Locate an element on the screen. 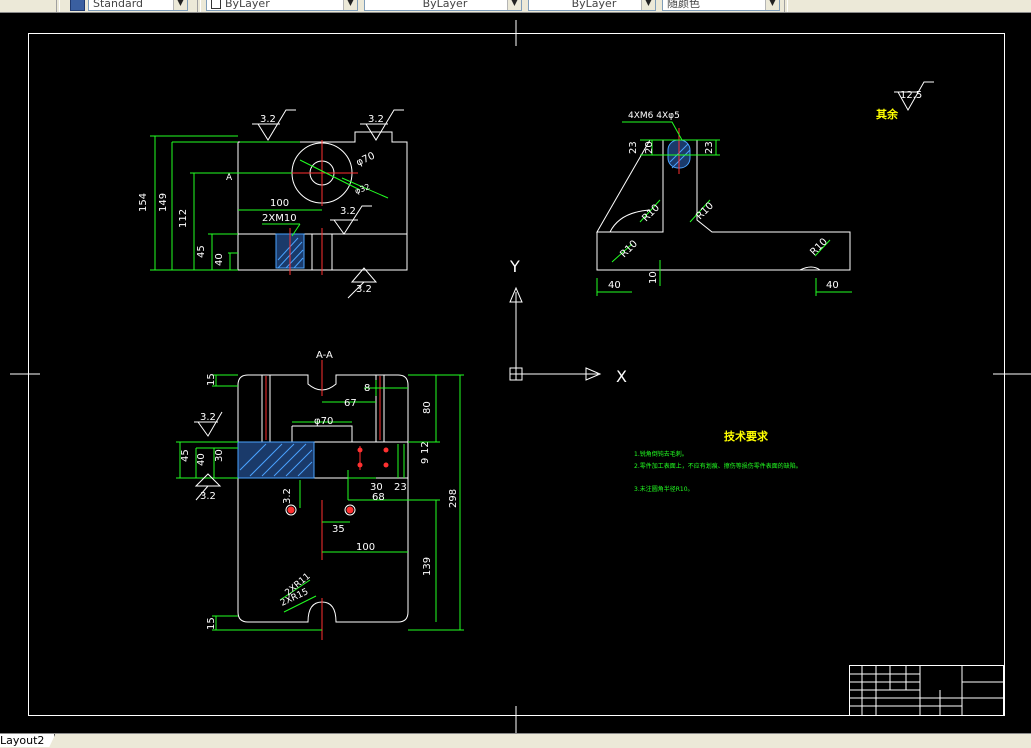 The image size is (1031, 748). thread-label: 4XM6 4Xφ5 is located at coordinates (654, 116).